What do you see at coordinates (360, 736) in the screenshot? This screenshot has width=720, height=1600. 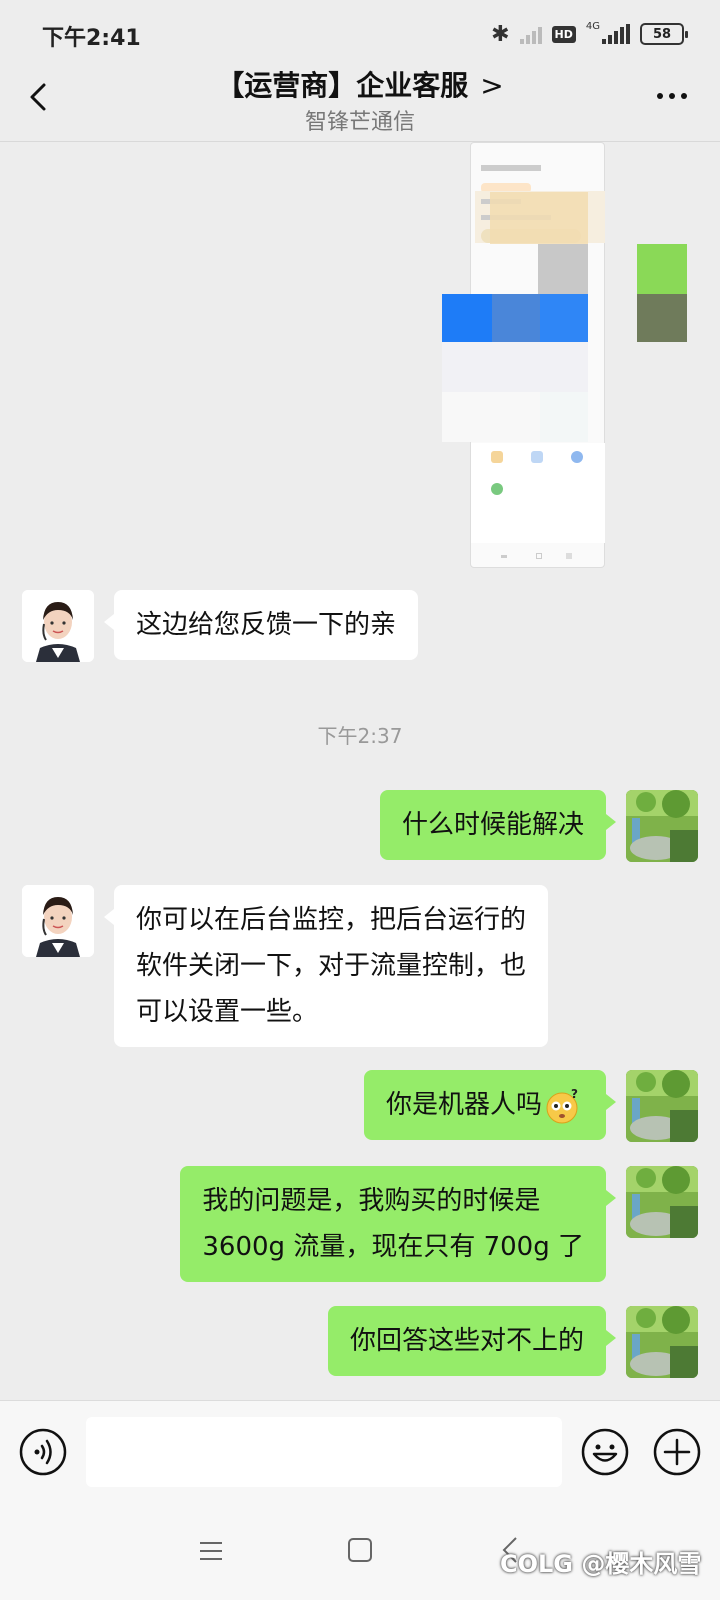 I see `message-timestamp: 下午2:37` at bounding box center [360, 736].